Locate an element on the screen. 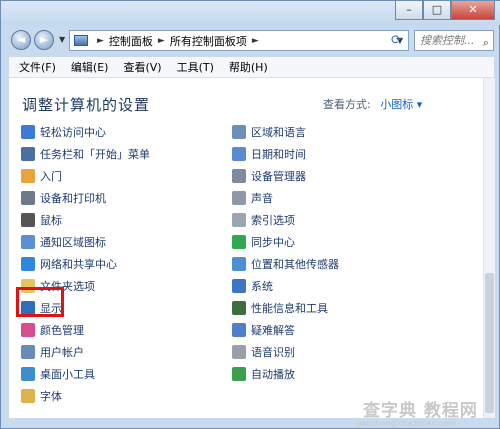 The width and height of the screenshot is (500, 429). cp-item-label: 字体 is located at coordinates (51, 396).